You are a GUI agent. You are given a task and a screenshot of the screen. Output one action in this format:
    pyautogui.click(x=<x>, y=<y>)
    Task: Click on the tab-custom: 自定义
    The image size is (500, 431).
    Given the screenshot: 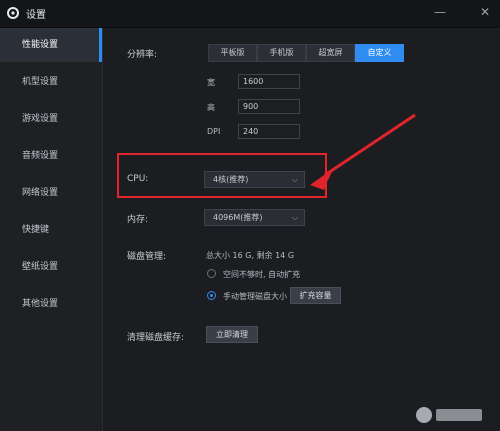 What is the action you would take?
    pyautogui.click(x=379, y=53)
    